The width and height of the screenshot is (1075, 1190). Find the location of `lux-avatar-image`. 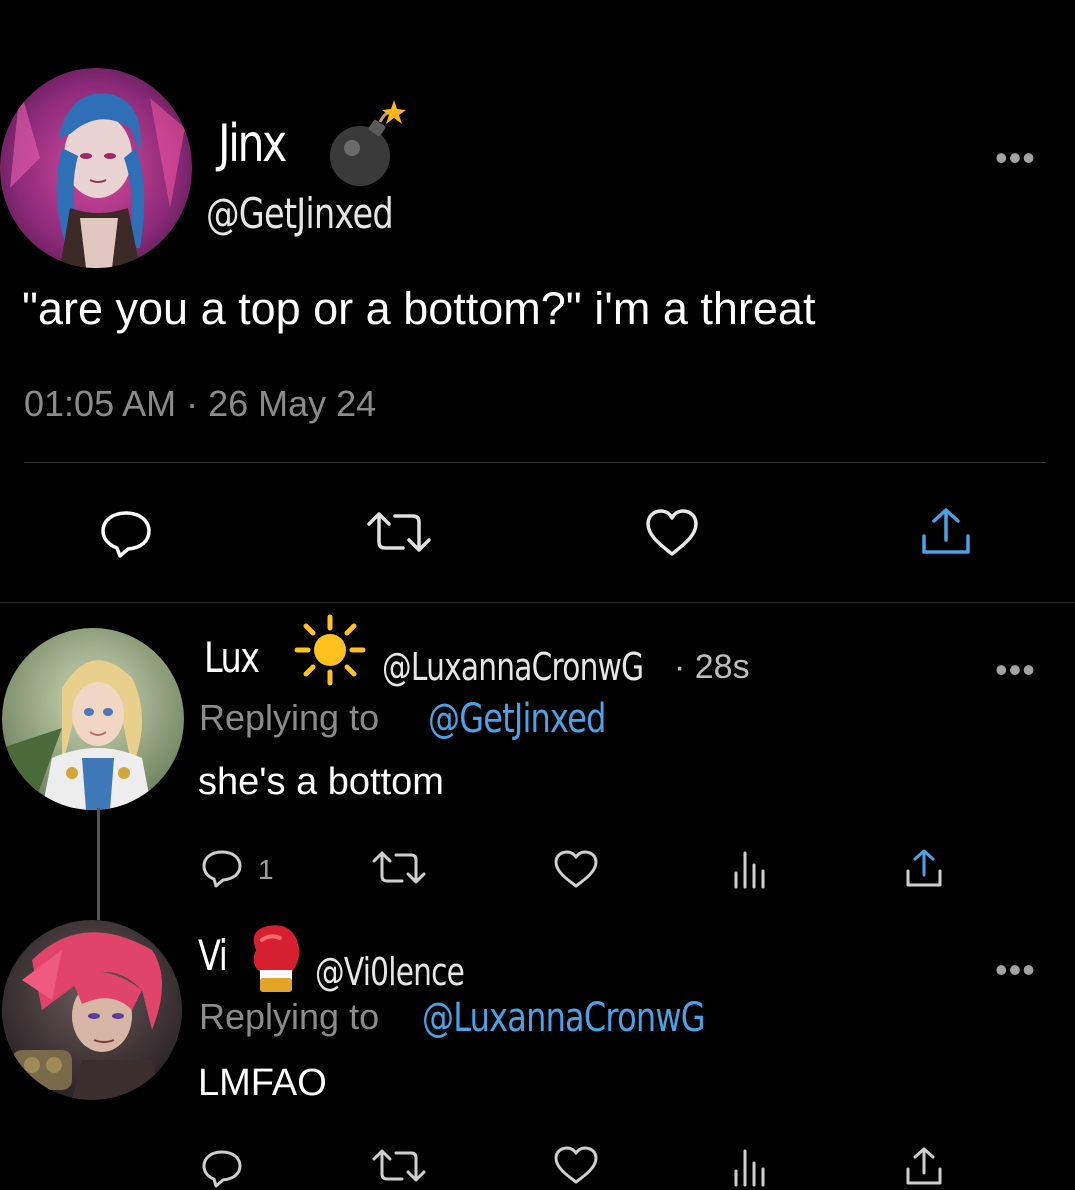

lux-avatar-image is located at coordinates (93, 719).